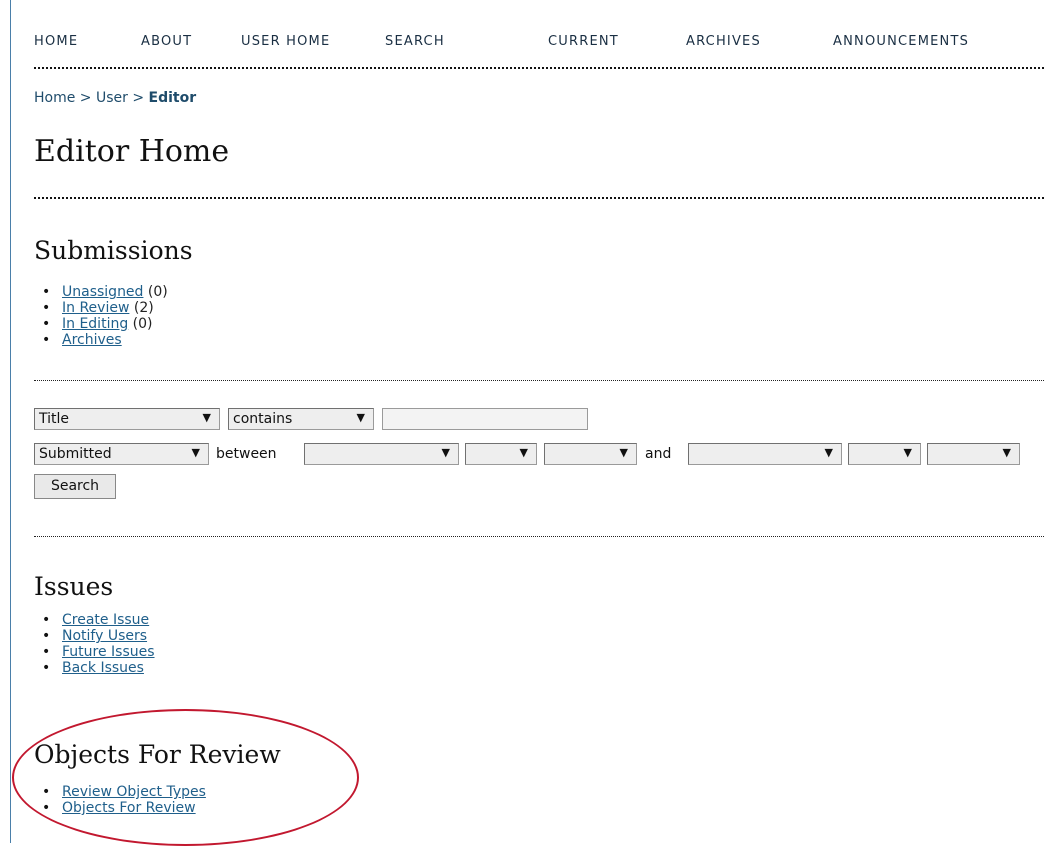  What do you see at coordinates (103, 668) in the screenshot?
I see `back-issues-link: Back Issues` at bounding box center [103, 668].